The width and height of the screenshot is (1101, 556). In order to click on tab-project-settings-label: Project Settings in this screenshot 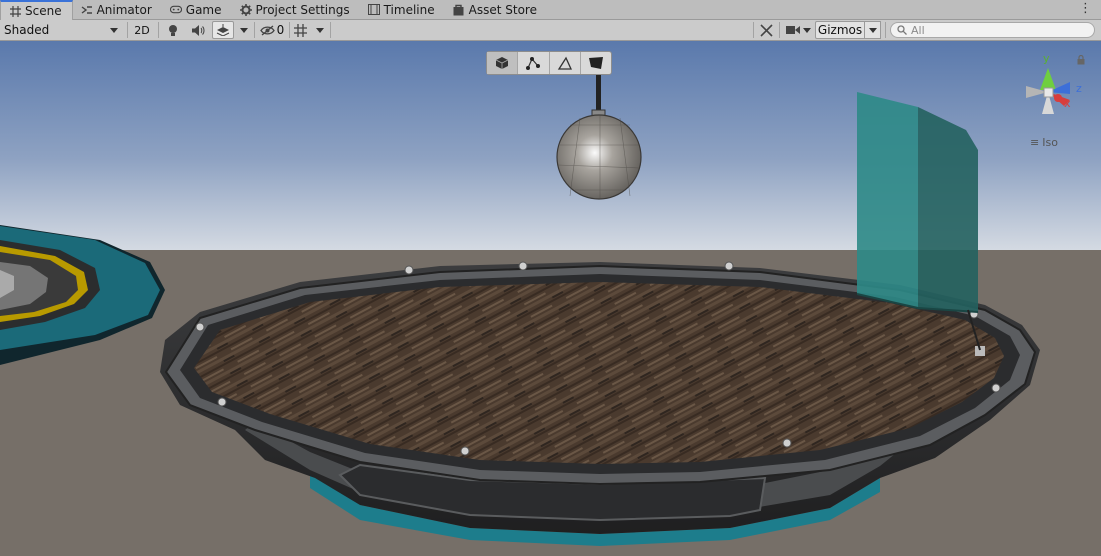, I will do `click(302, 9)`.